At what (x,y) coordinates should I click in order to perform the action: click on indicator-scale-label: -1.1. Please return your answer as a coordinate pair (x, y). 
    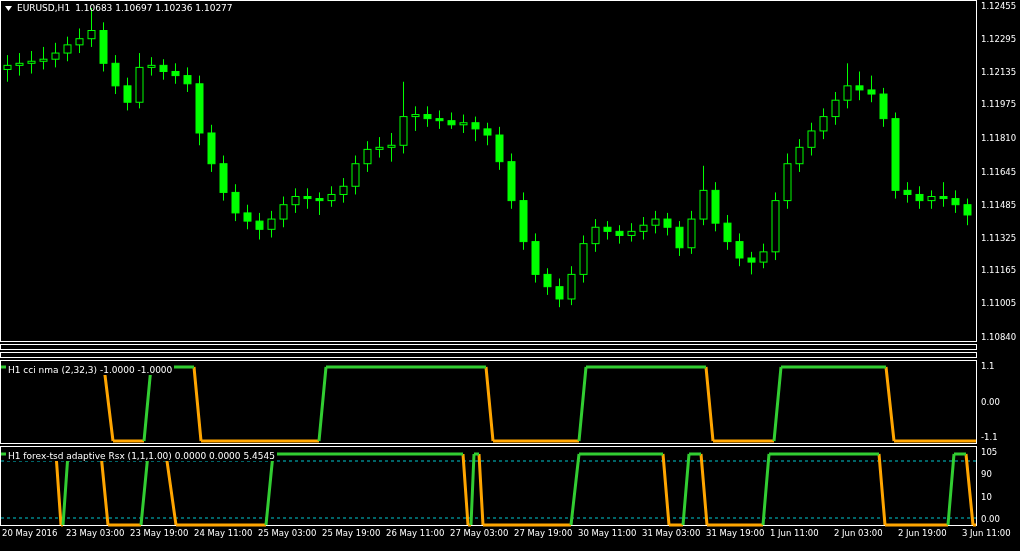
    Looking at the image, I should click on (989, 437).